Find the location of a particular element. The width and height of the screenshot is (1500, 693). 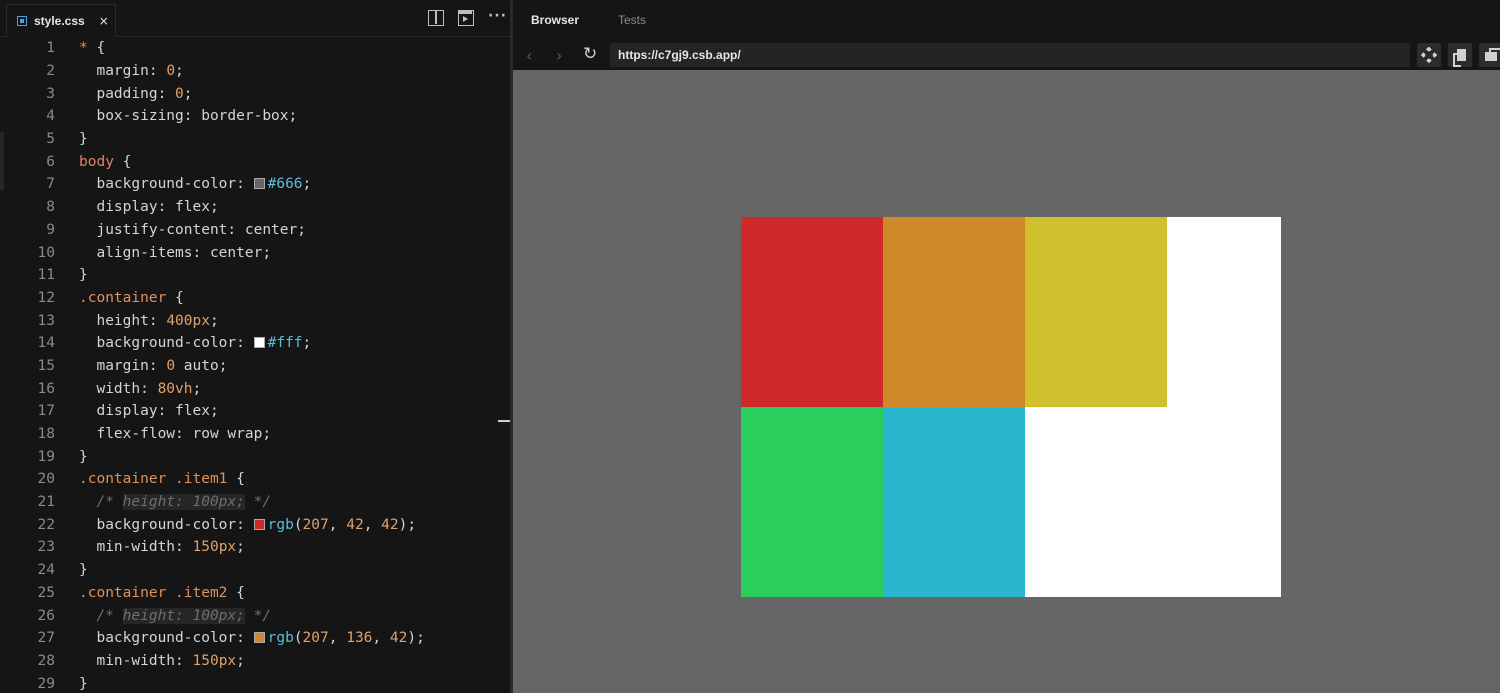

line-number: 11 is located at coordinates (46, 275).